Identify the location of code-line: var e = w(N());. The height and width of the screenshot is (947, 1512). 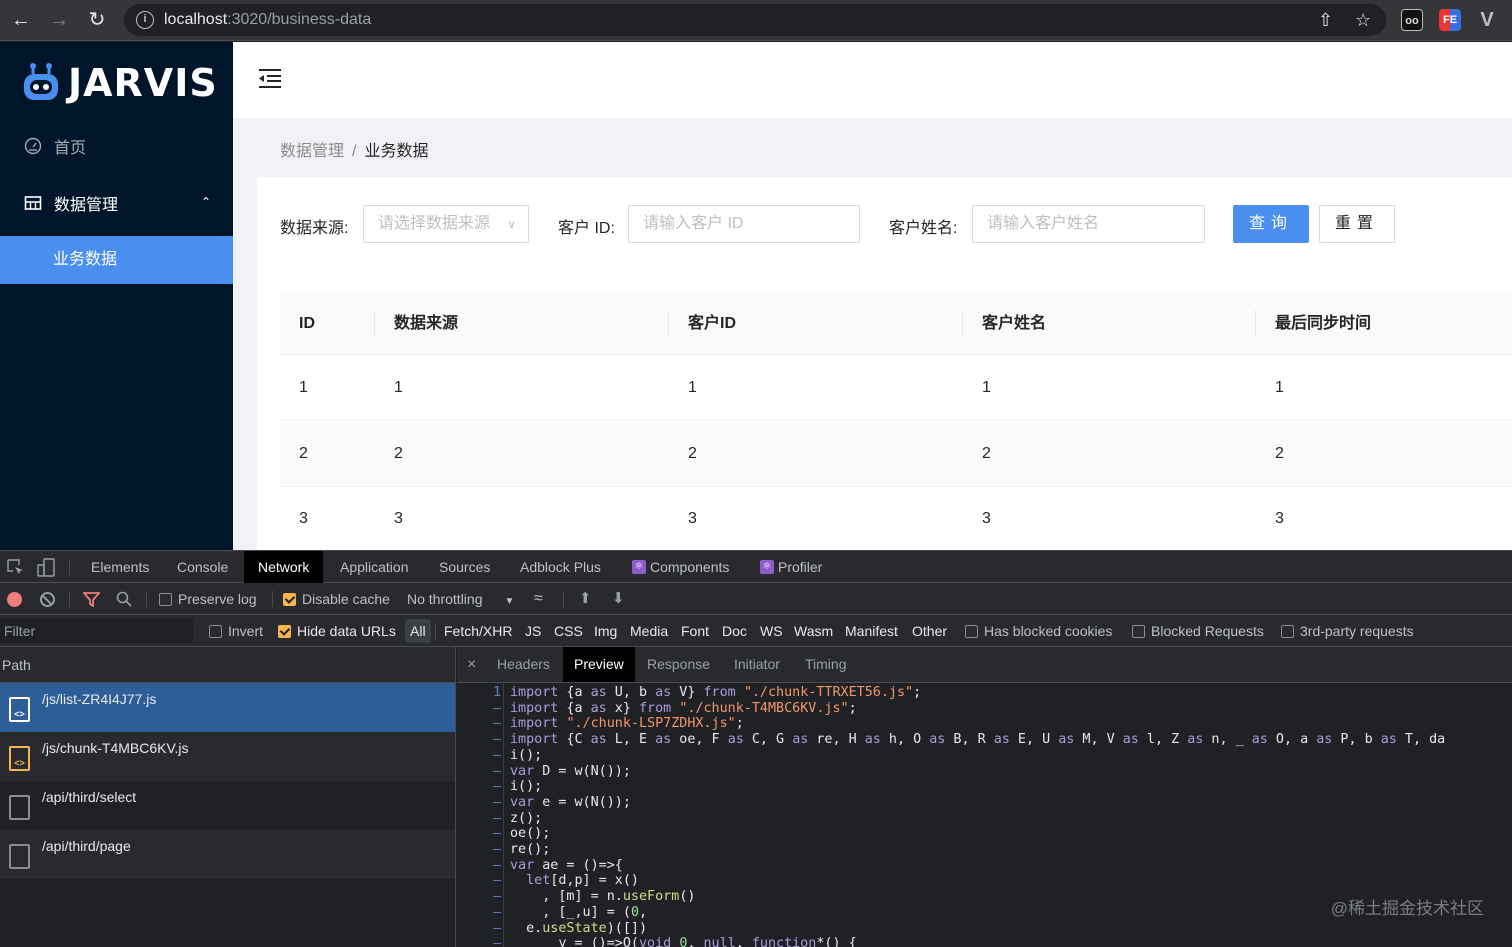
(570, 802).